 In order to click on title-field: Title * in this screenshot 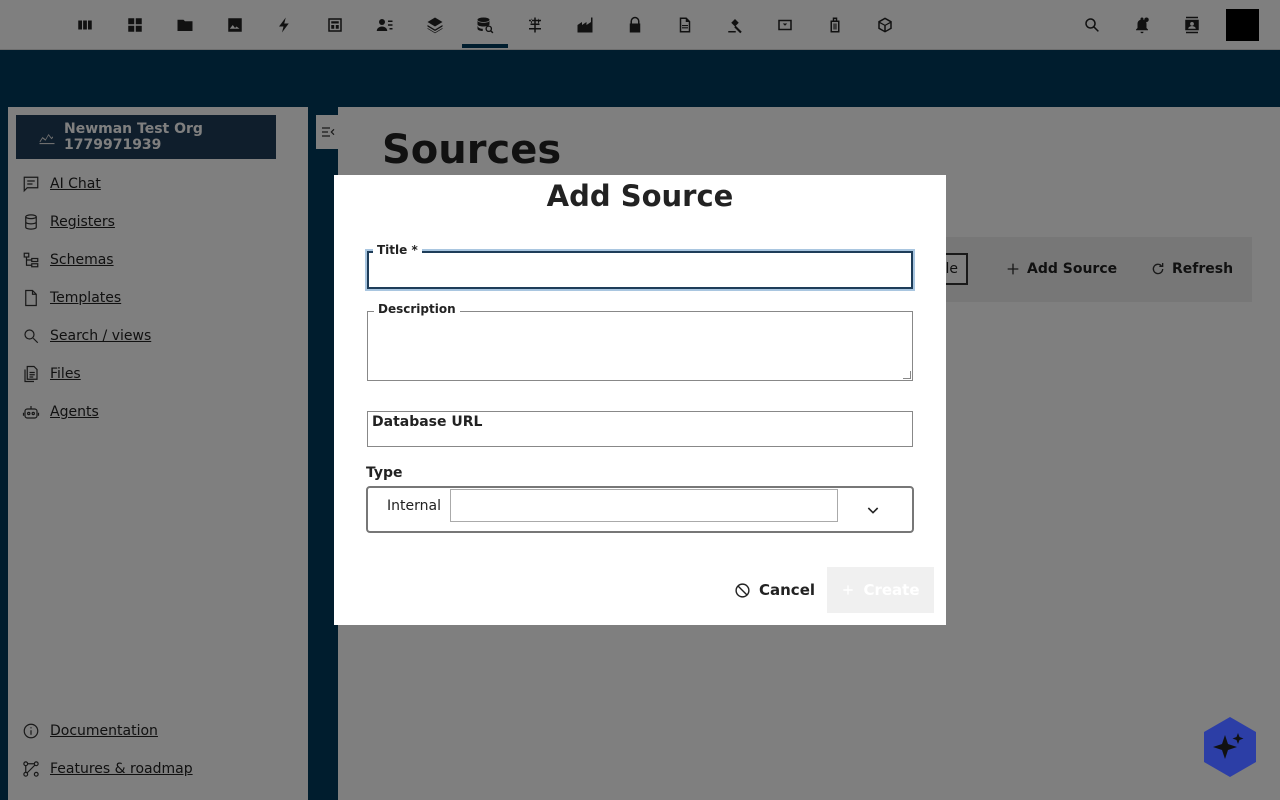, I will do `click(640, 266)`.